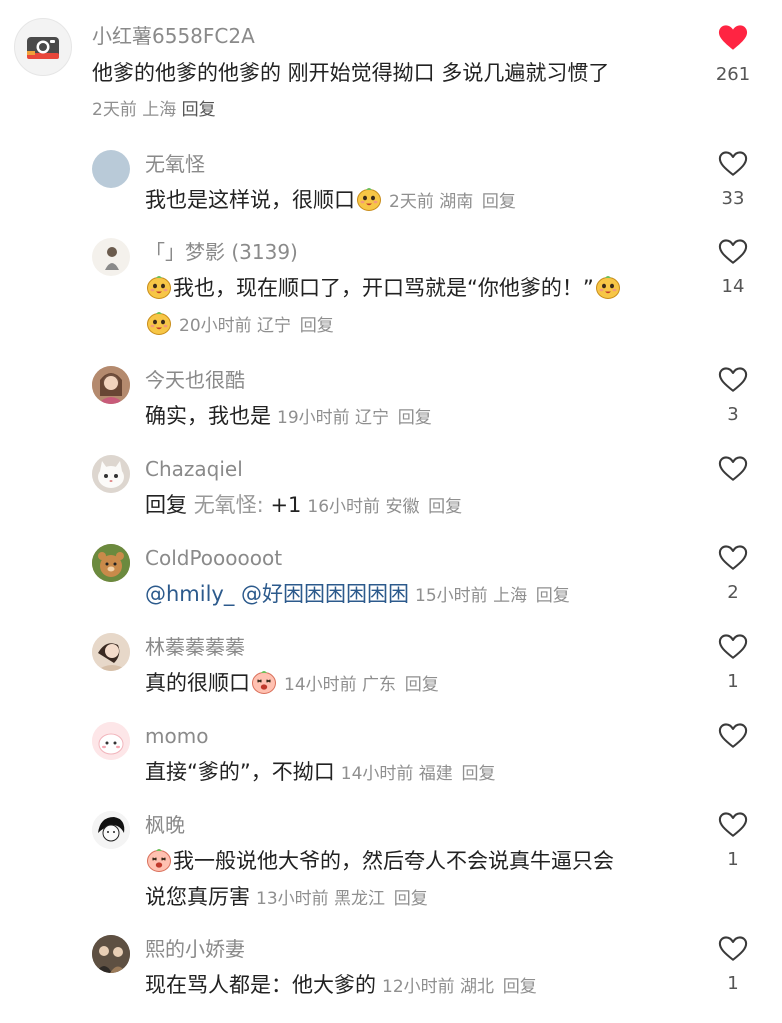  Describe the element at coordinates (166, 505) in the screenshot. I see `reply-prefix: 回复` at that location.